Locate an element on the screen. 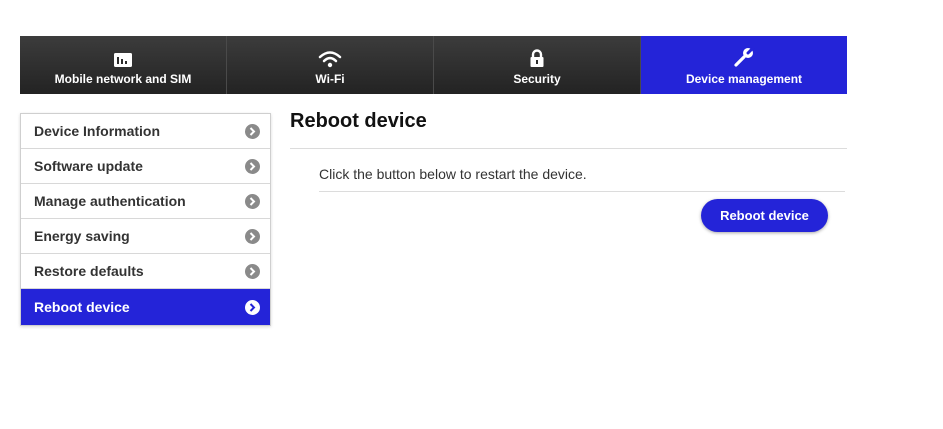 Image resolution: width=943 pixels, height=429 pixels. wifi-icon is located at coordinates (330, 56).